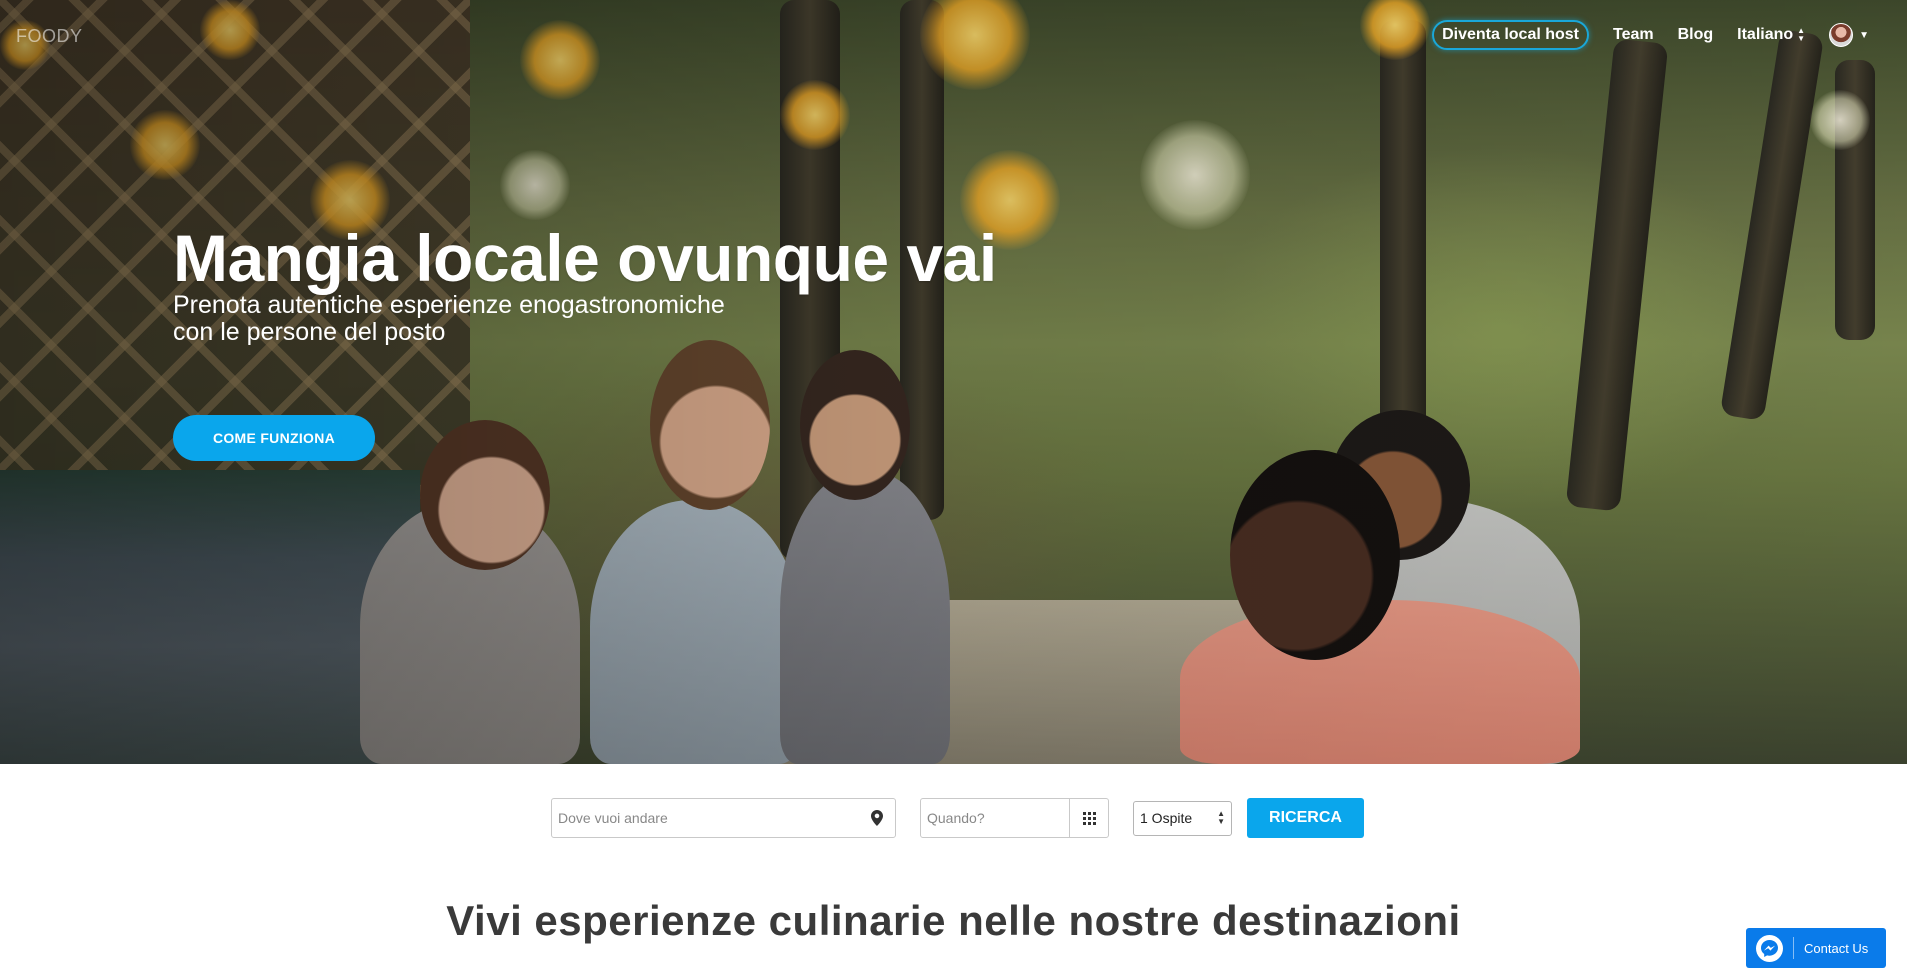 The width and height of the screenshot is (1907, 969). What do you see at coordinates (995, 818) in the screenshot?
I see `date-input` at bounding box center [995, 818].